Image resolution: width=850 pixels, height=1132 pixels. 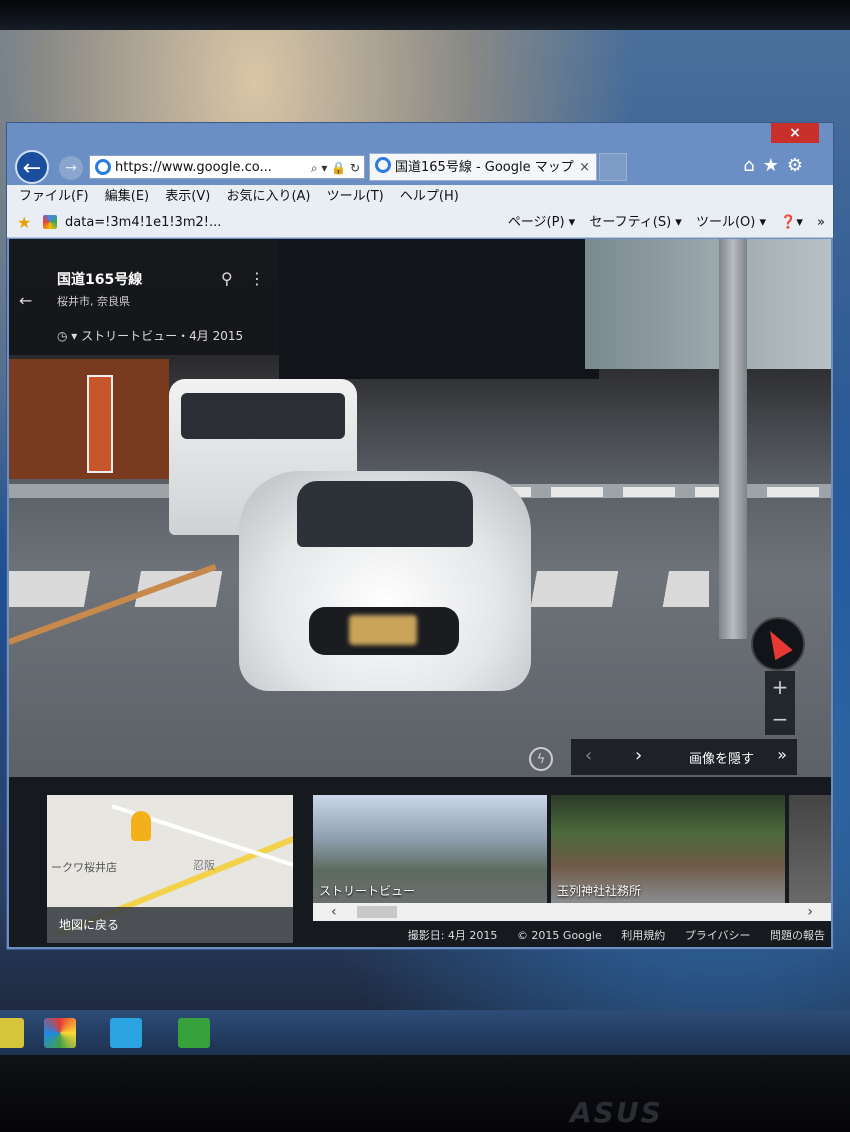 I want to click on zoom-out-button: −, so click(x=780, y=719).